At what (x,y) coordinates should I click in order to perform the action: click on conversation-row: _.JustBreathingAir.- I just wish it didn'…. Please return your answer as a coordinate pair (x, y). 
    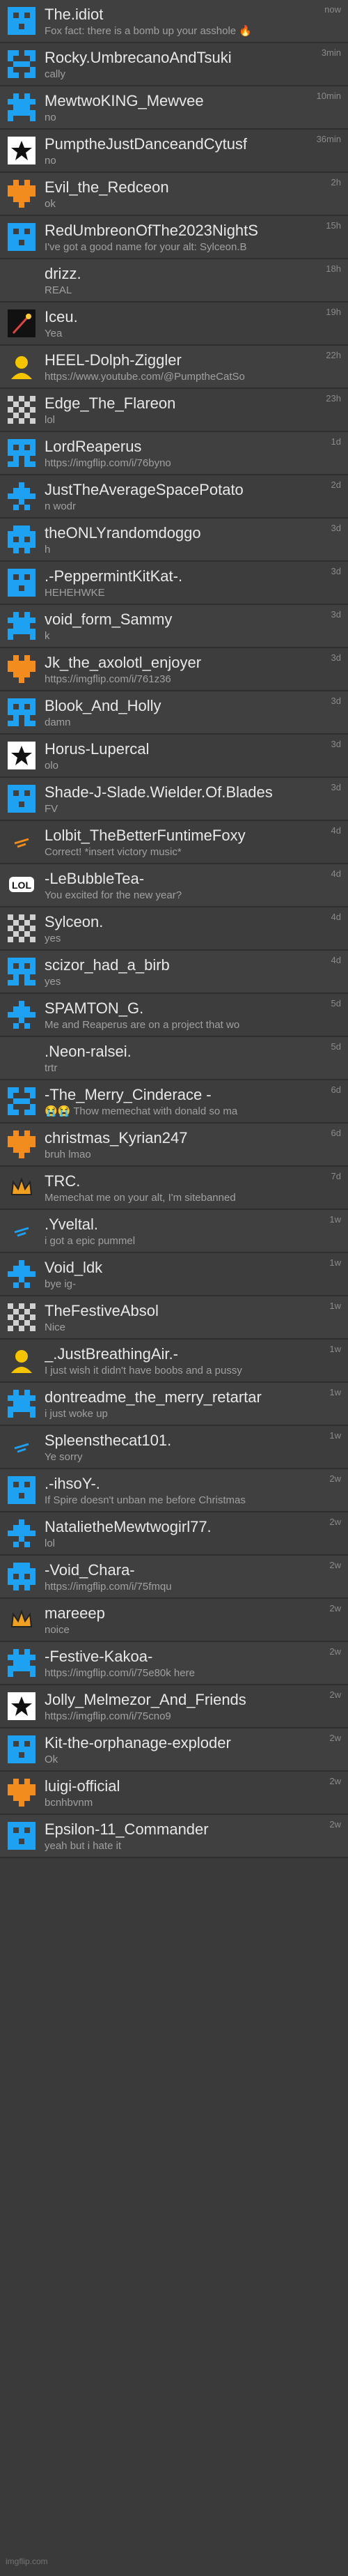
    Looking at the image, I should click on (174, 1361).